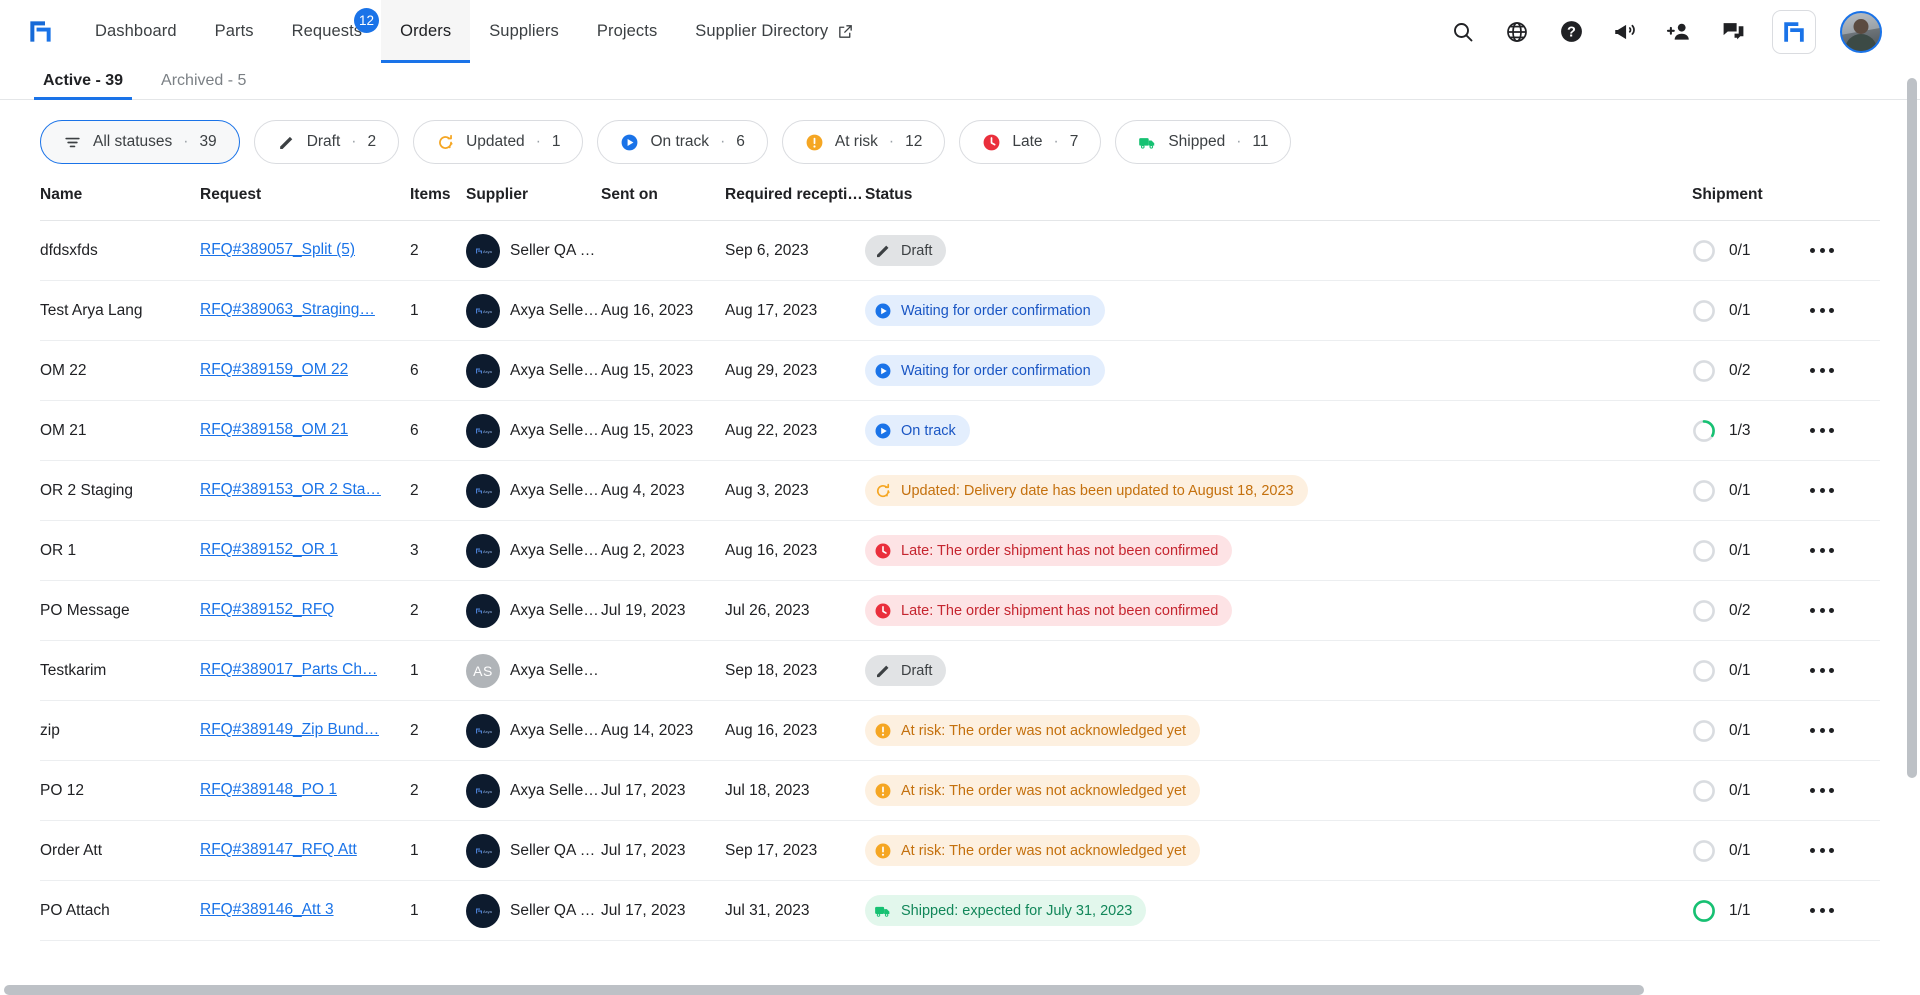 The image size is (1920, 995). What do you see at coordinates (1463, 32) in the screenshot?
I see `search-icon` at bounding box center [1463, 32].